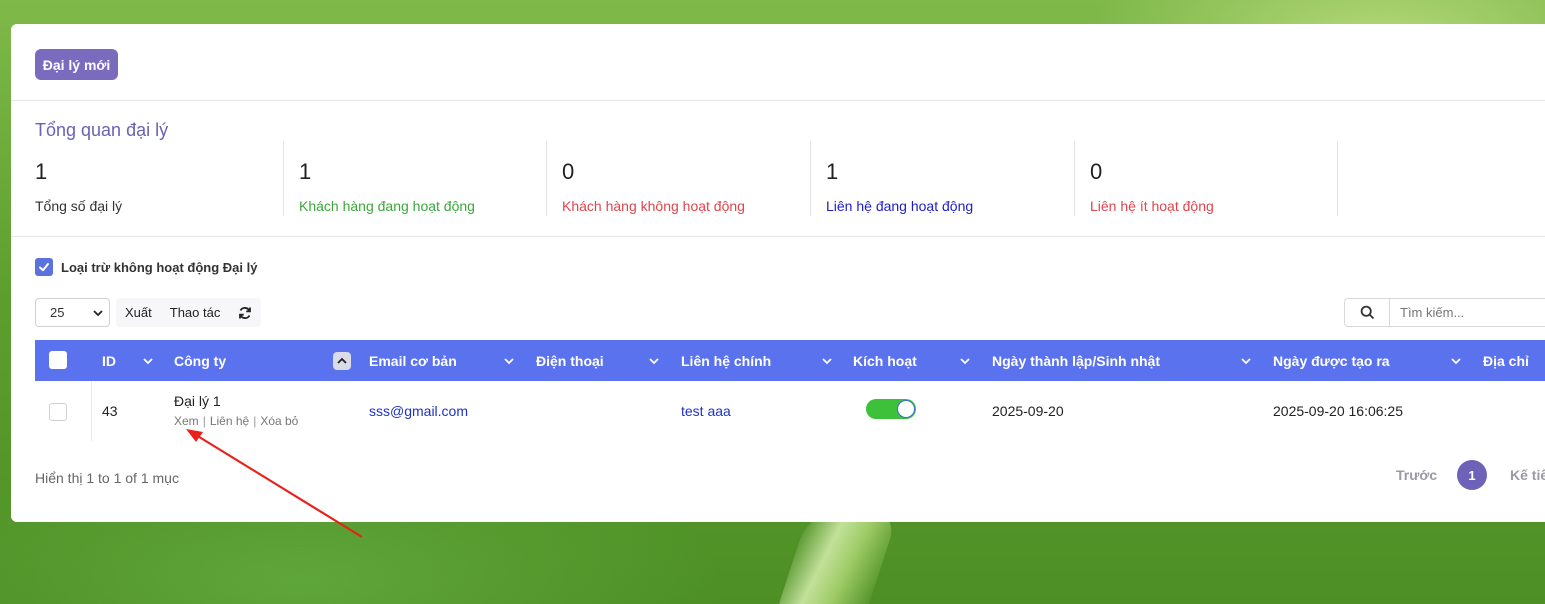 The width and height of the screenshot is (1545, 604). Describe the element at coordinates (570, 360) in the screenshot. I see `column-header-phone: Điện thoại` at that location.